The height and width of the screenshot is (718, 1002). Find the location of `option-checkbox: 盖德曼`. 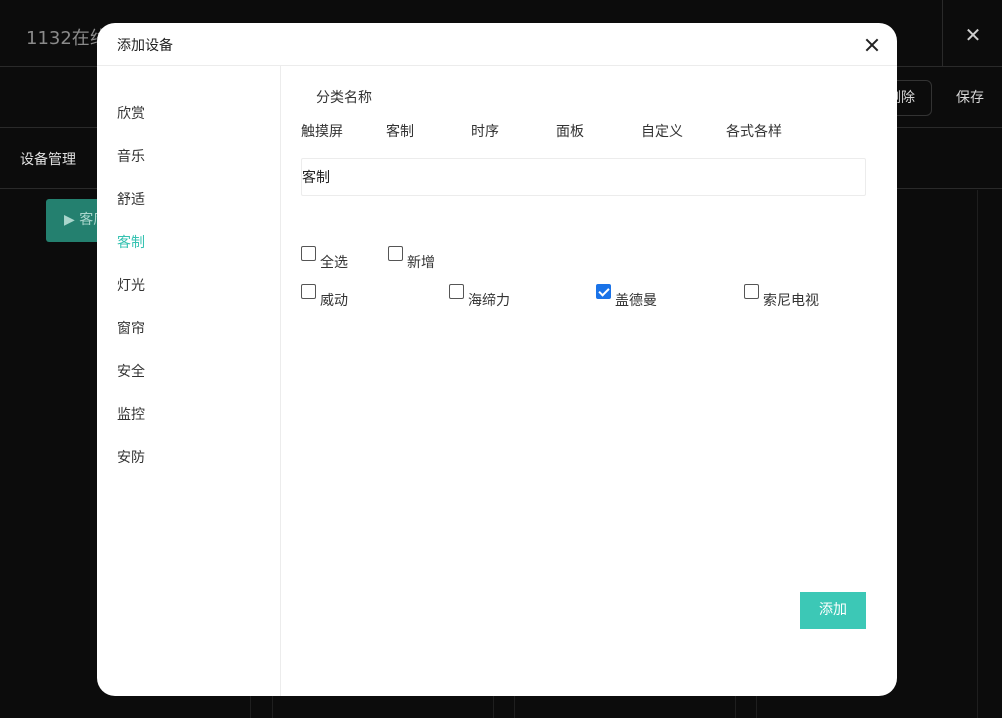

option-checkbox: 盖德曼 is located at coordinates (626, 297).